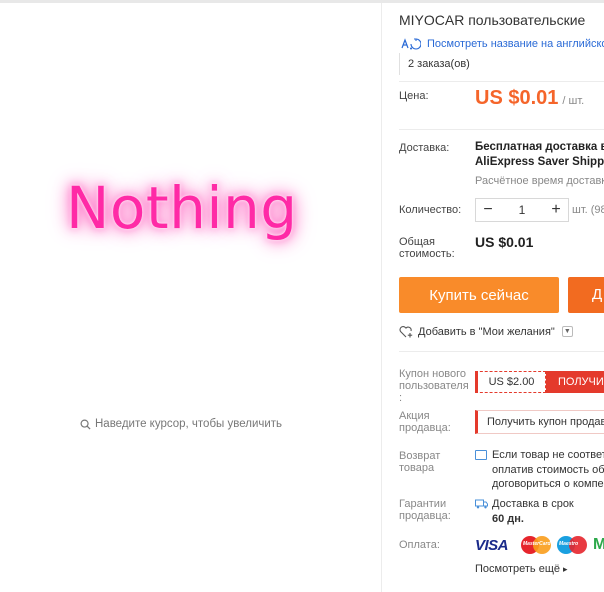  What do you see at coordinates (539, 422) in the screenshot?
I see `seller-coupon-button: Получить купон продавца` at bounding box center [539, 422].